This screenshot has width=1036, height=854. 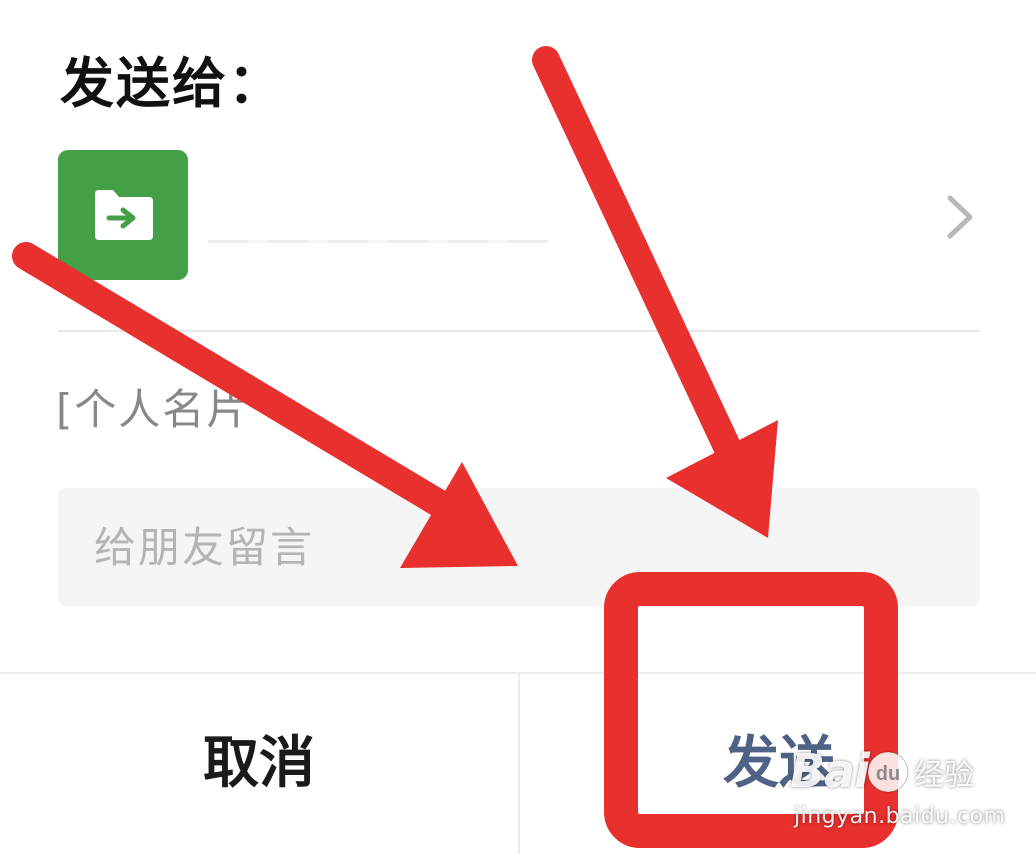 What do you see at coordinates (519, 217) in the screenshot?
I see `recipient-row` at bounding box center [519, 217].